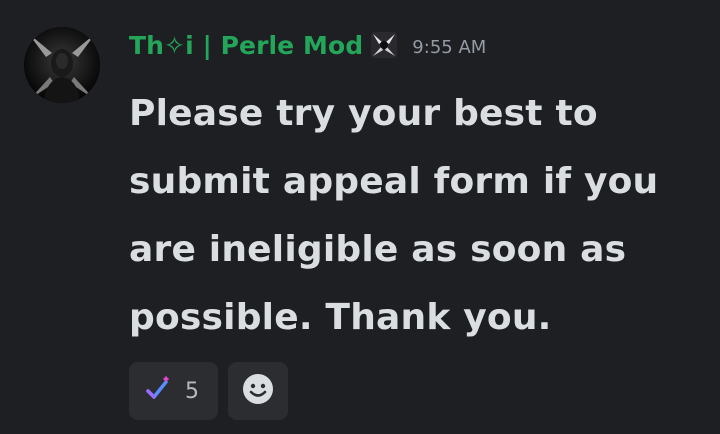  I want to click on user-avatar, so click(62, 65).